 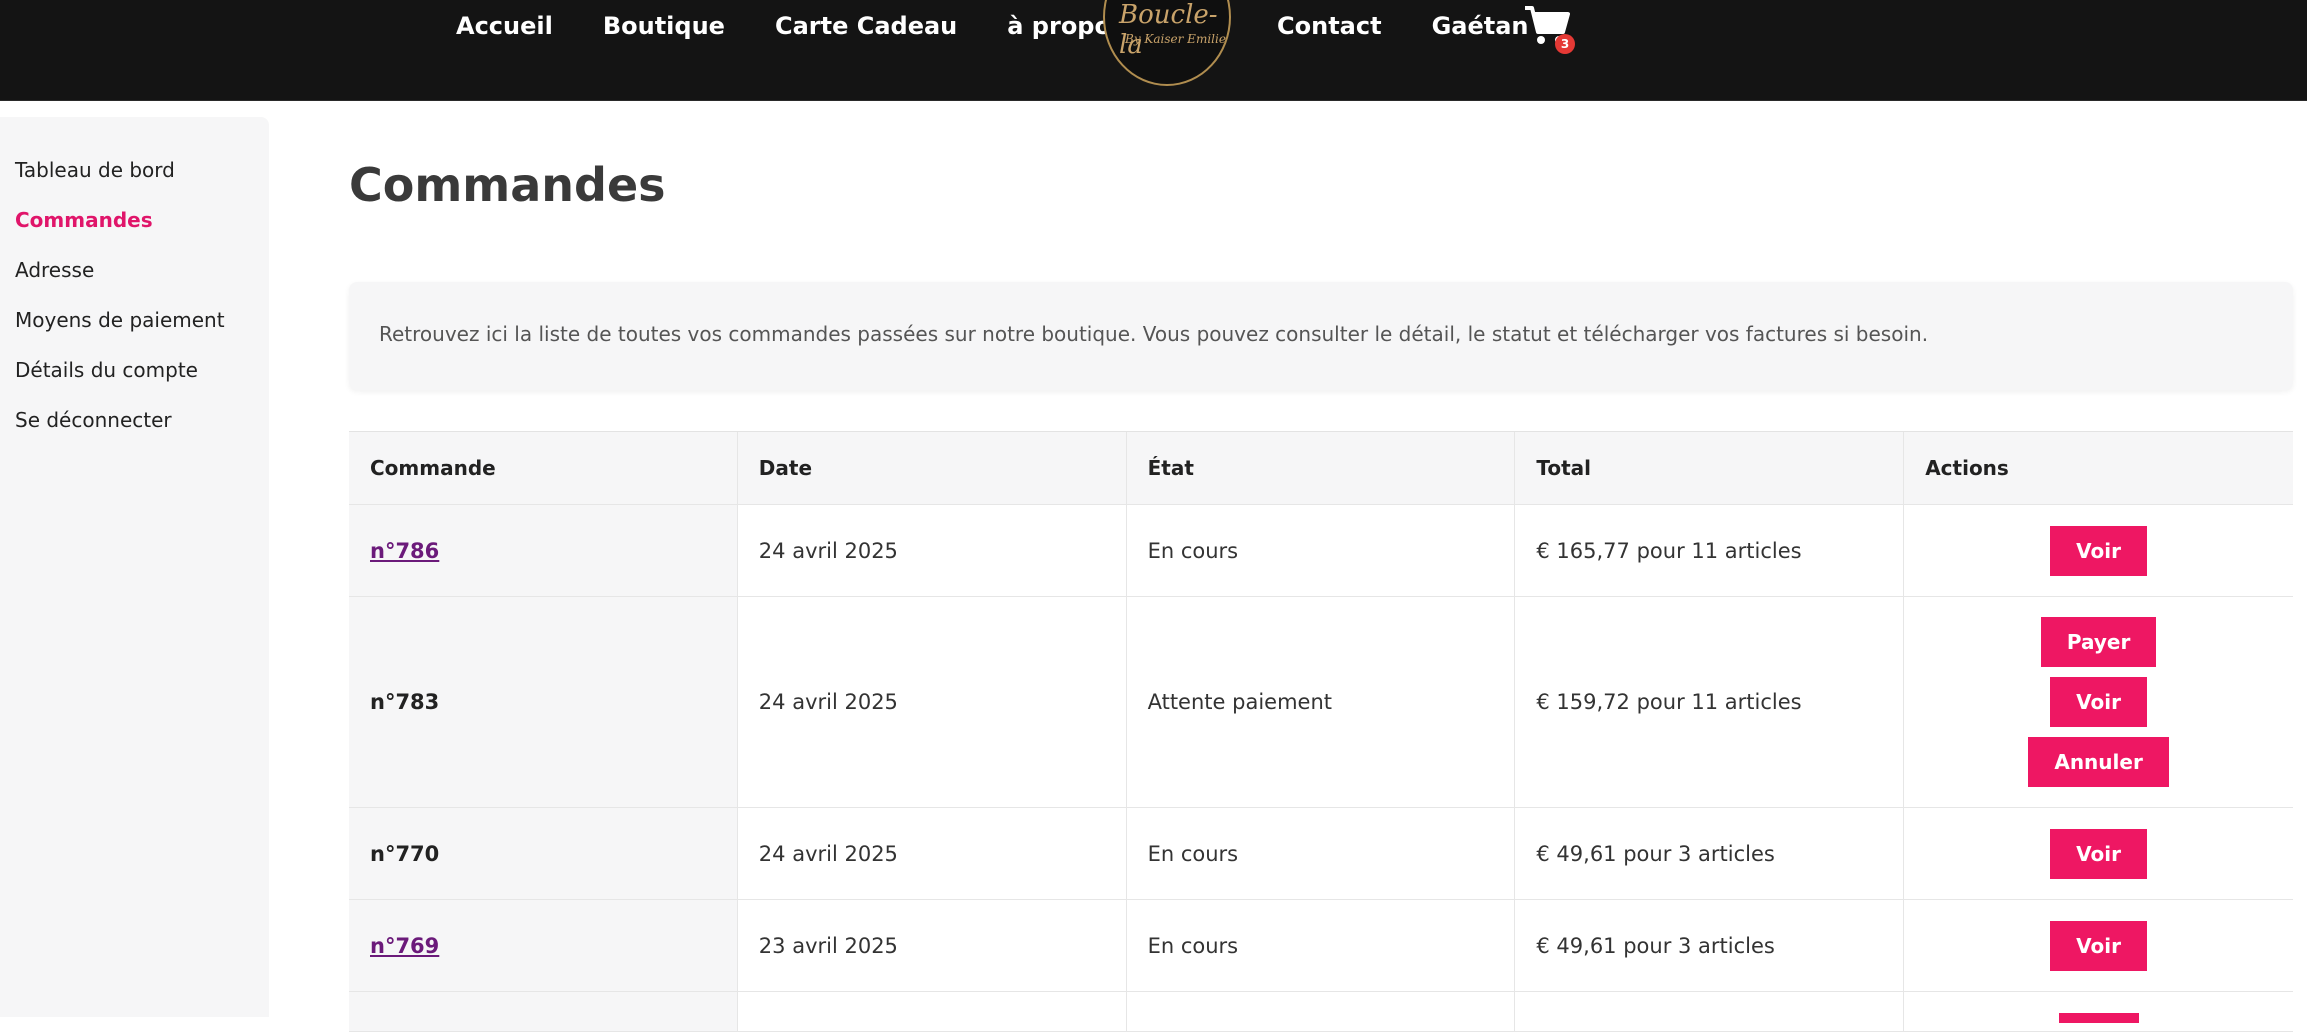 I want to click on sidebar-item-logout: Se déconnecter, so click(x=93, y=420).